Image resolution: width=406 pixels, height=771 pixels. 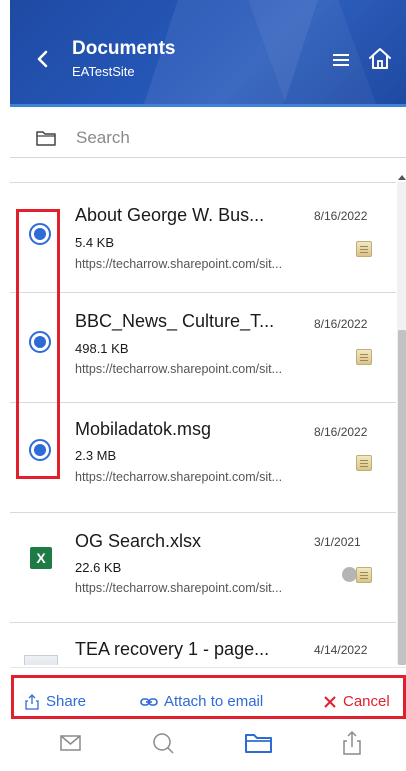 I want to click on chevron-left-icon, so click(x=42, y=59).